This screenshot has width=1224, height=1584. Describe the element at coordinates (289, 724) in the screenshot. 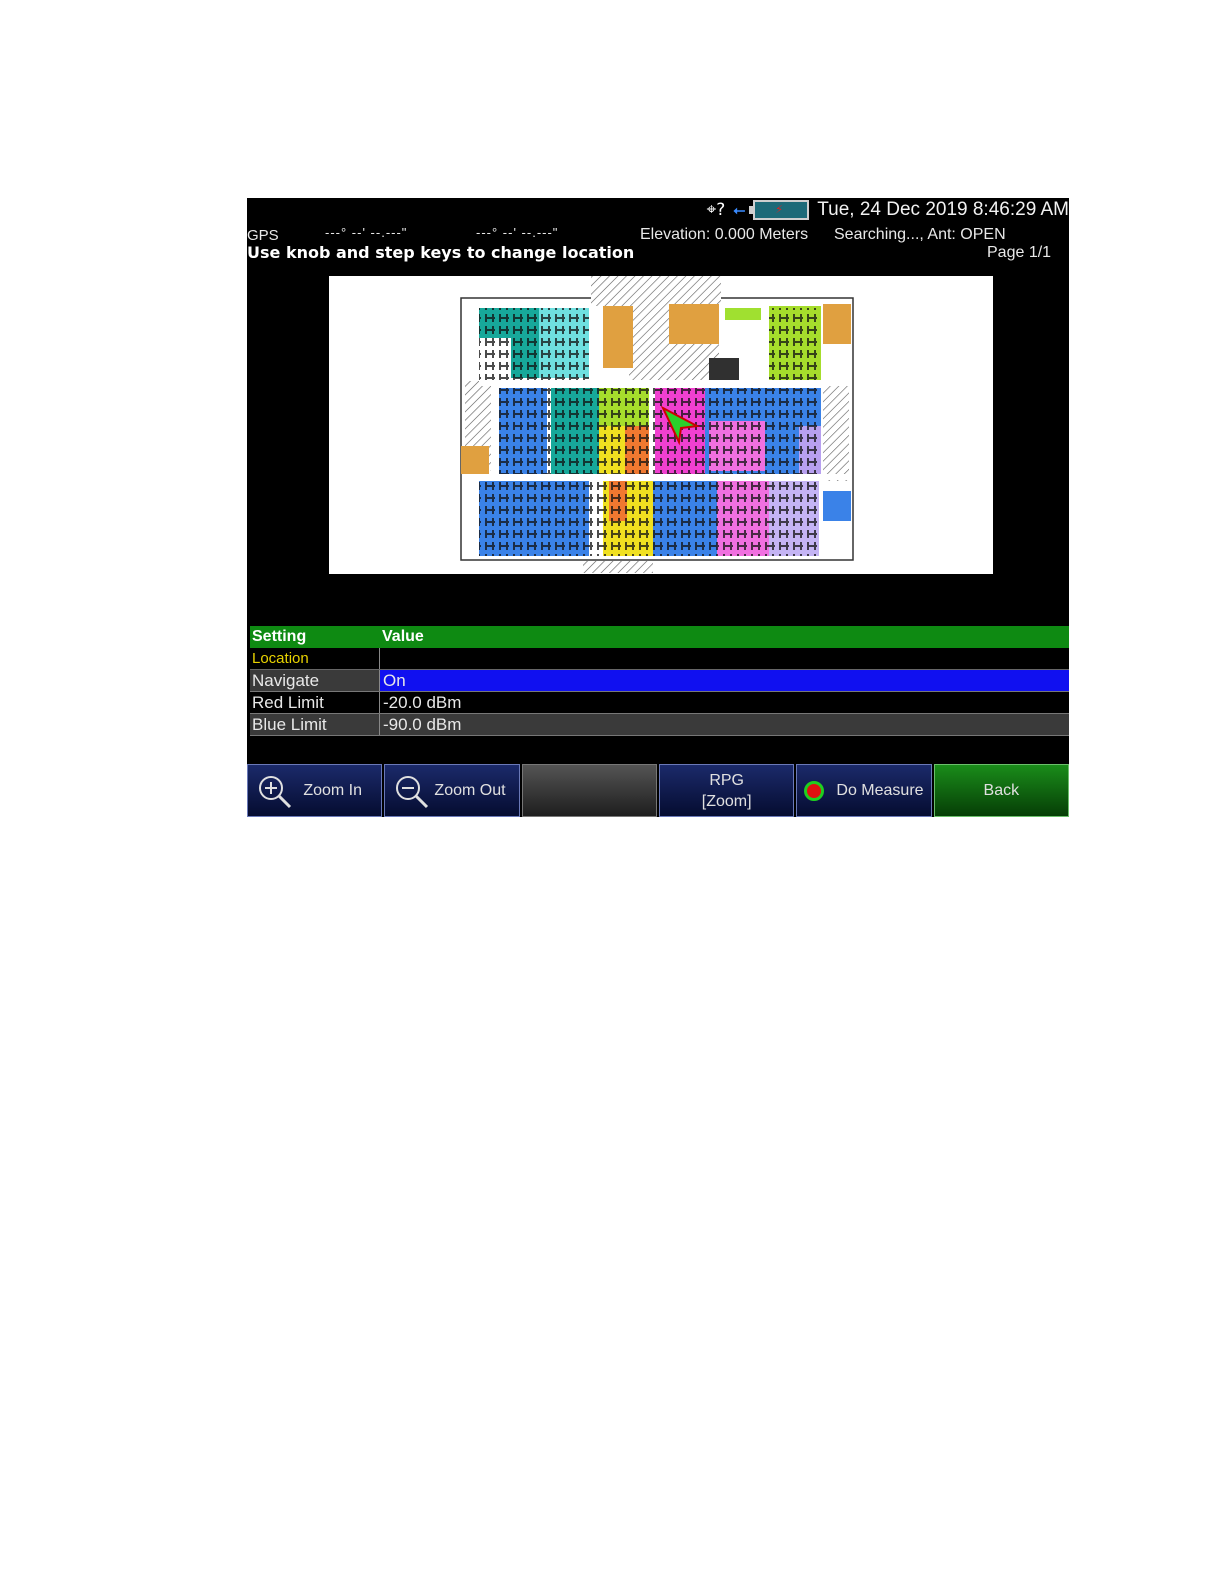

I see `setting-name: Blue Limit` at that location.